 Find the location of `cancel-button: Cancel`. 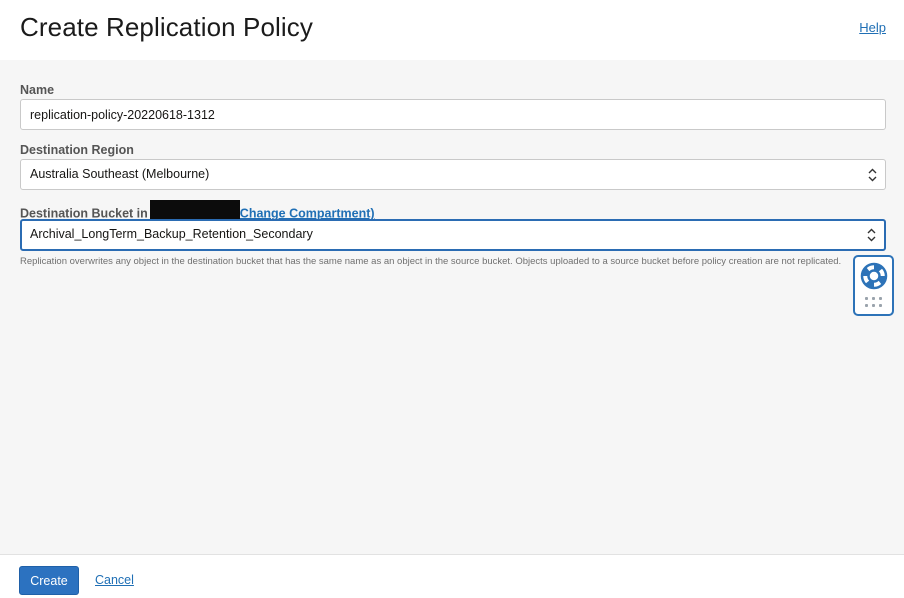

cancel-button: Cancel is located at coordinates (114, 580).